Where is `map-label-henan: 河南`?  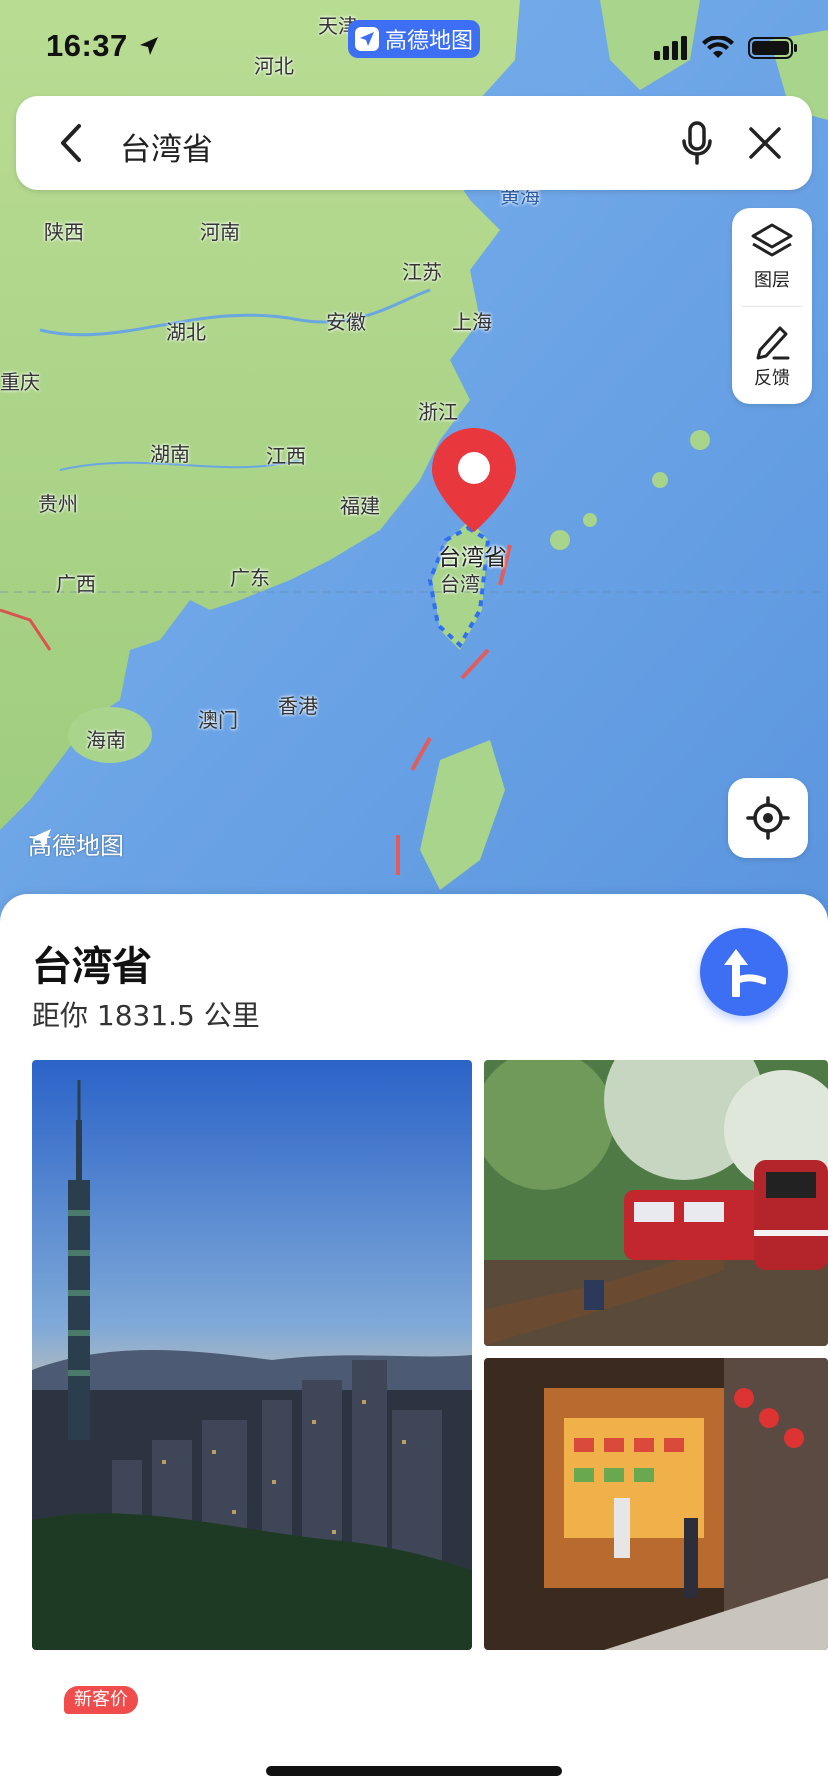
map-label-henan: 河南 is located at coordinates (220, 232).